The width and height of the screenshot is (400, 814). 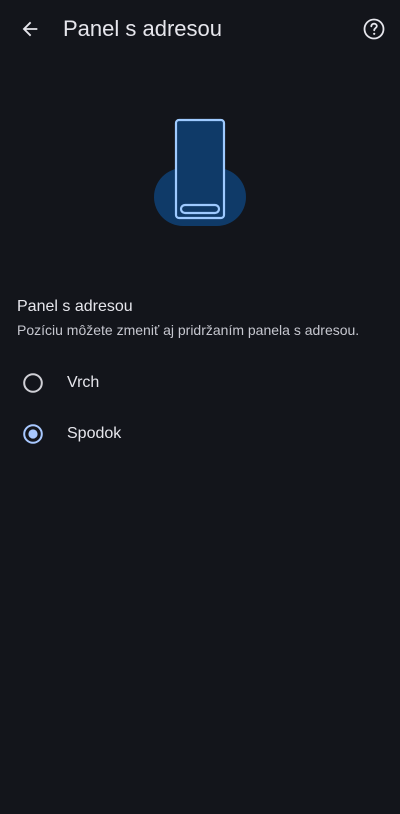 I want to click on option-bottom: Spodok, so click(x=200, y=434).